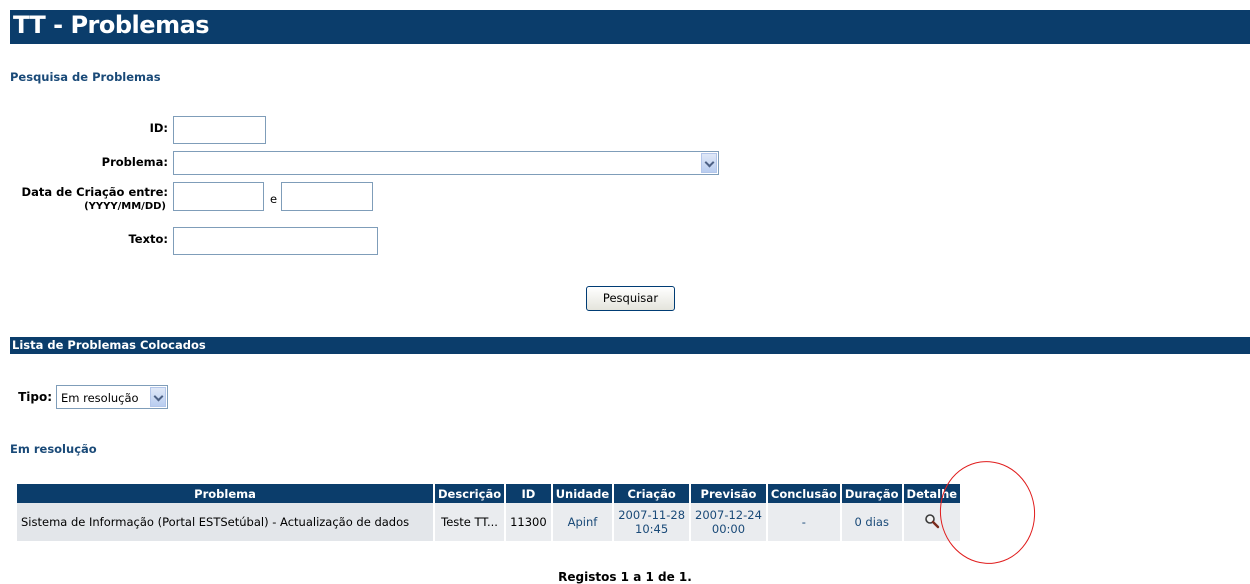 This screenshot has height=584, width=1250. What do you see at coordinates (728, 529) in the screenshot?
I see `previsao-time: 00:00` at bounding box center [728, 529].